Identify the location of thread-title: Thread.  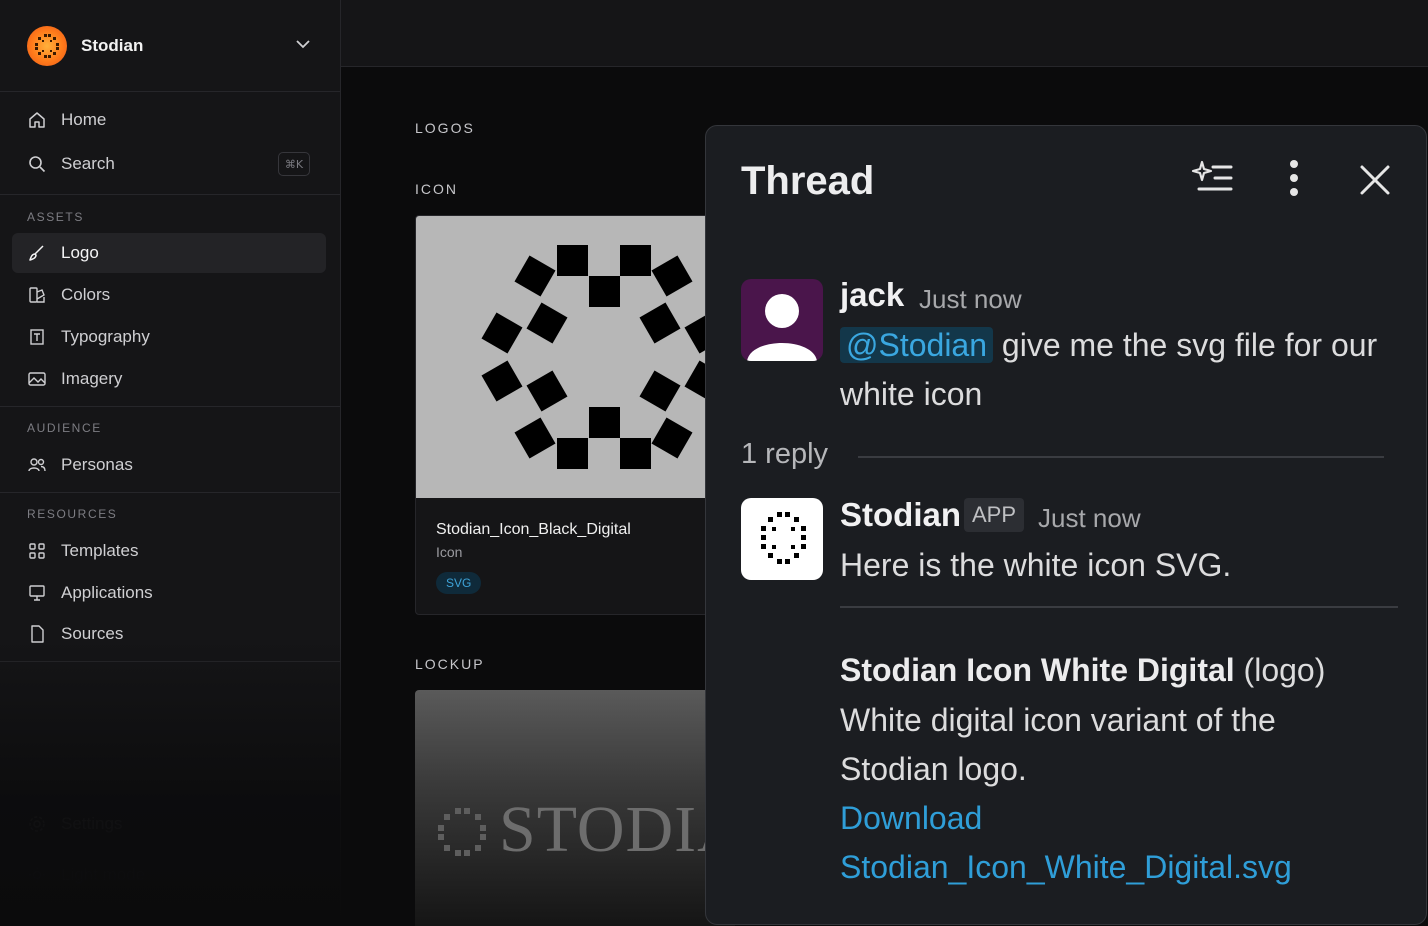
(808, 181).